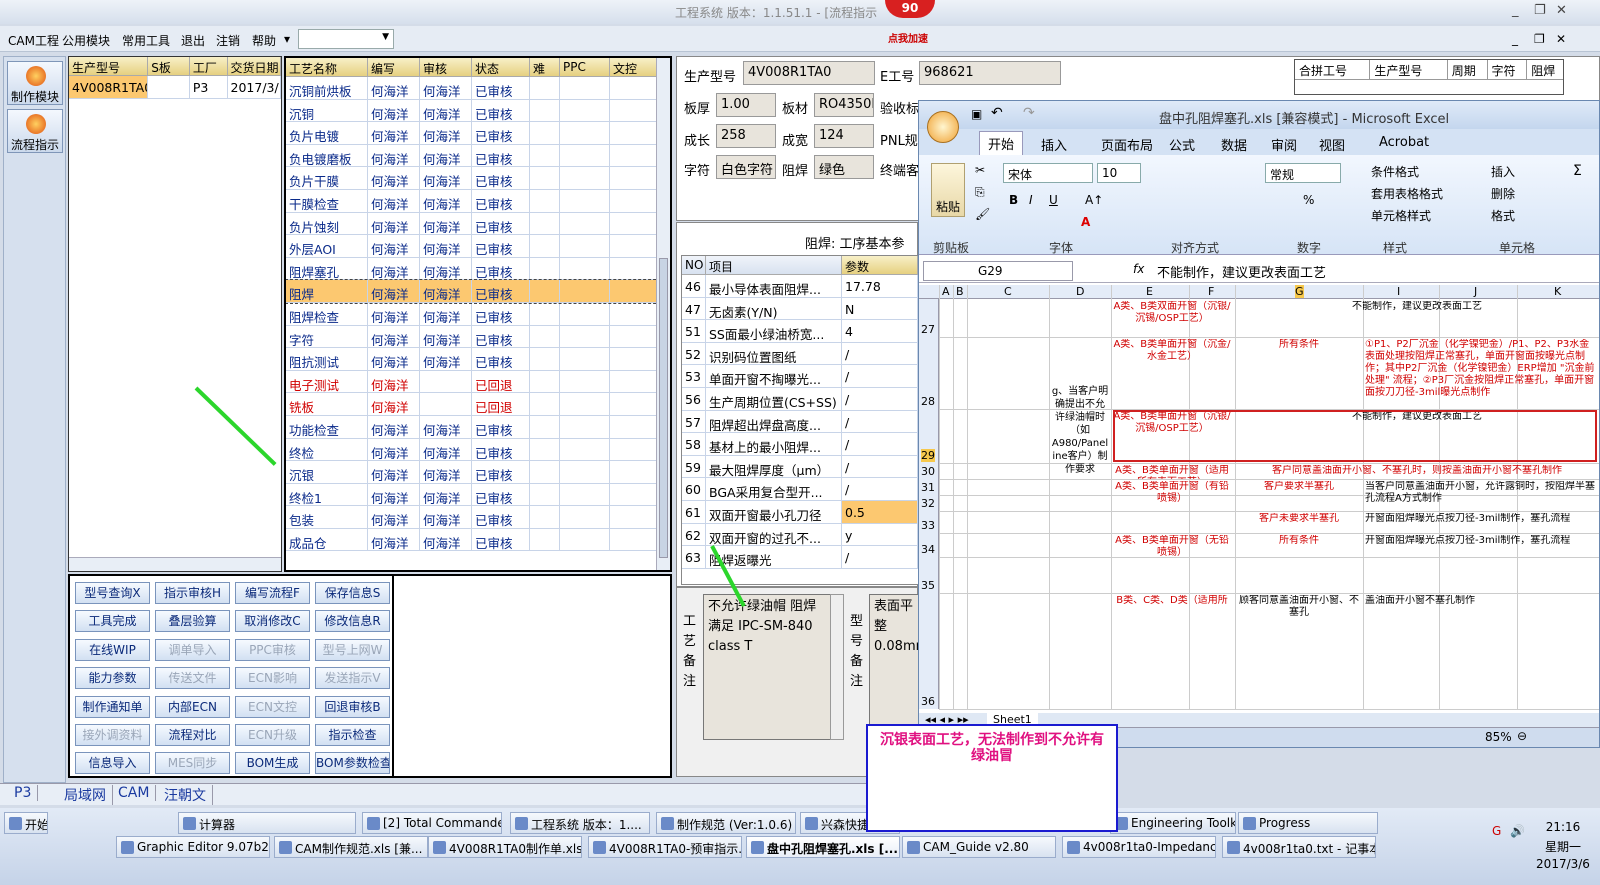 The height and width of the screenshot is (885, 1600). I want to click on restore-icon: ❐, so click(1540, 10).